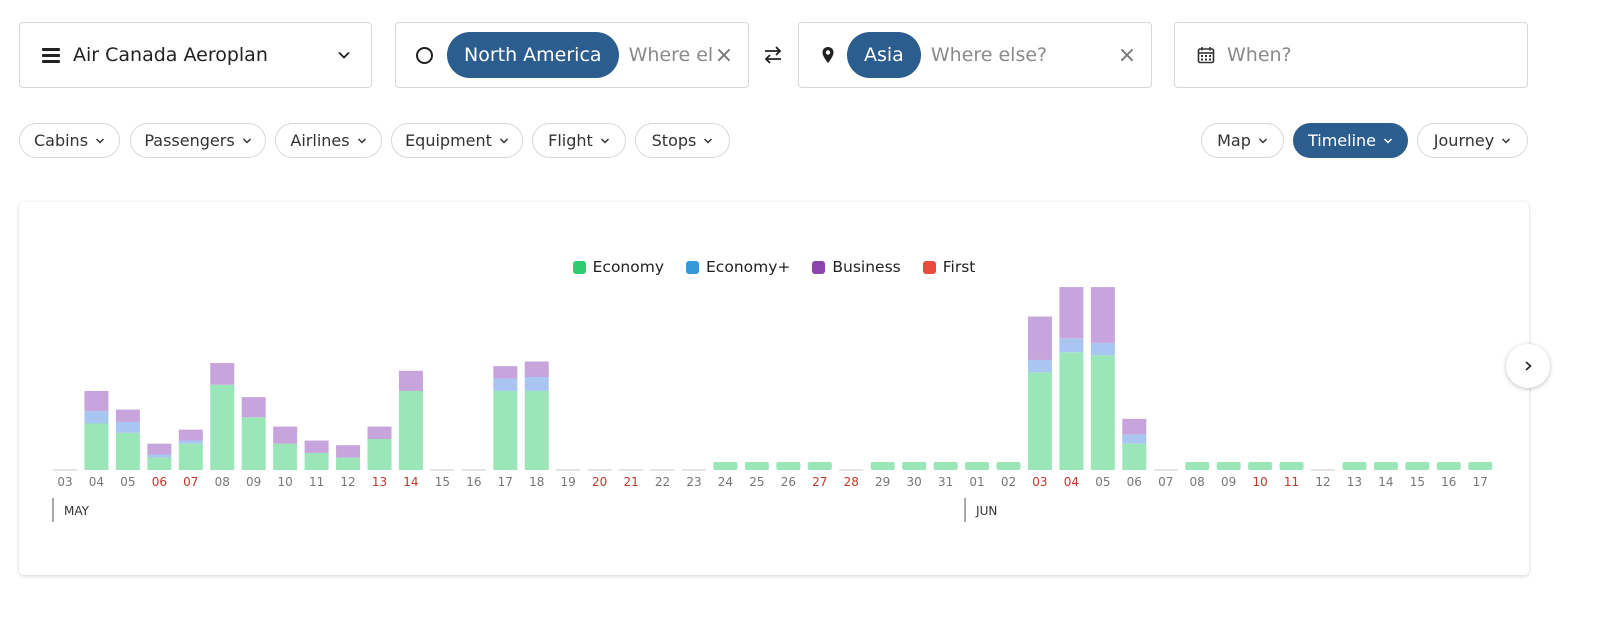  I want to click on day-tick-label: 08, so click(222, 482).